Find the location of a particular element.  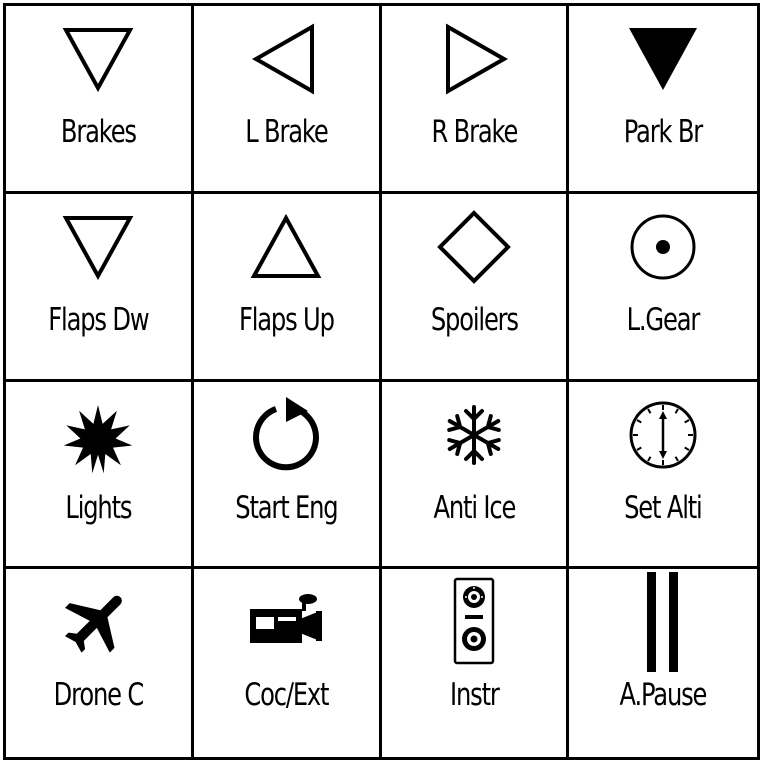

parking-brake-button: Park Br is located at coordinates (663, 100).